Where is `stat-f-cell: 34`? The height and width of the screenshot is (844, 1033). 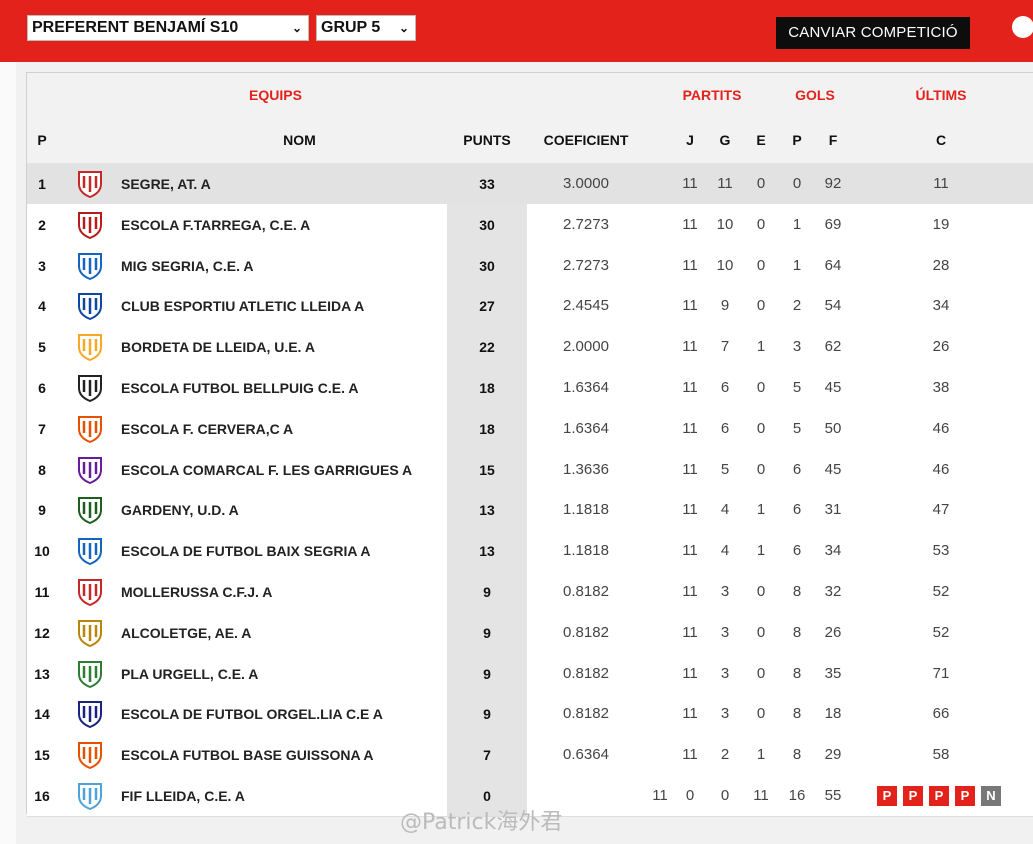
stat-f-cell: 34 is located at coordinates (833, 550).